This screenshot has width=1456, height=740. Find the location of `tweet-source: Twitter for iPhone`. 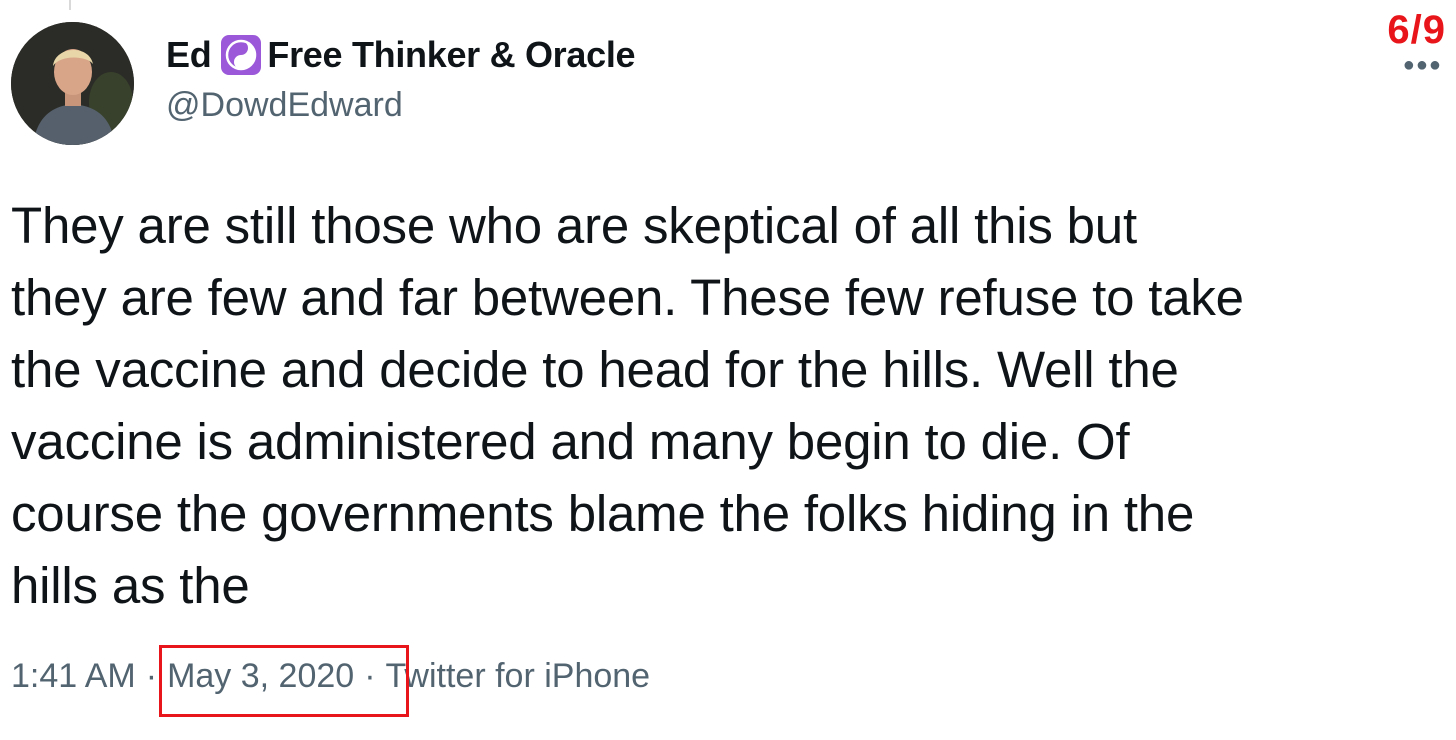

tweet-source: Twitter for iPhone is located at coordinates (518, 676).